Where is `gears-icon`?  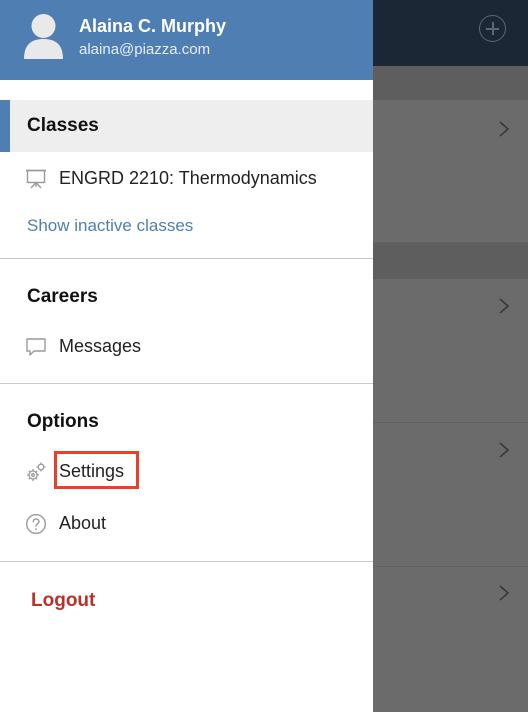 gears-icon is located at coordinates (36, 472).